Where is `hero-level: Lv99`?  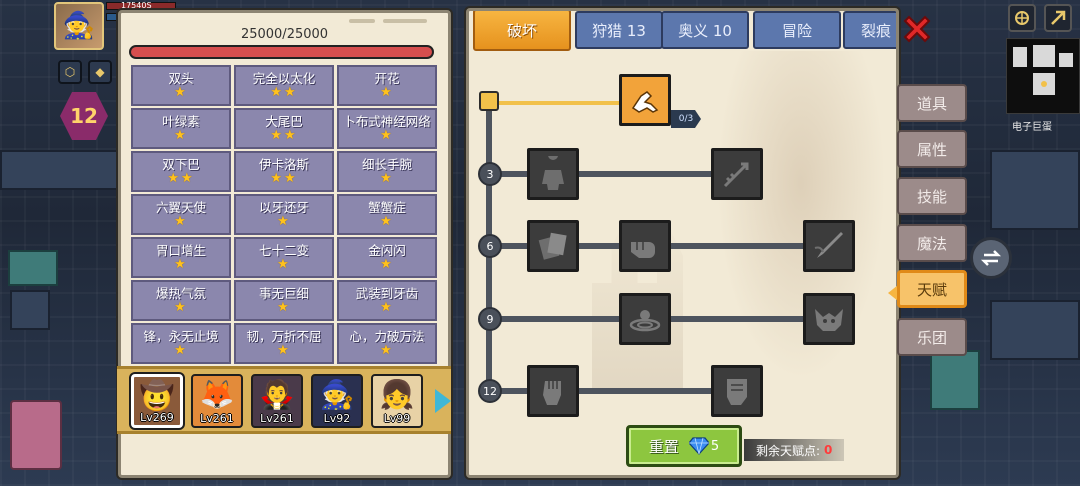 hero-level: Lv99 is located at coordinates (397, 418).